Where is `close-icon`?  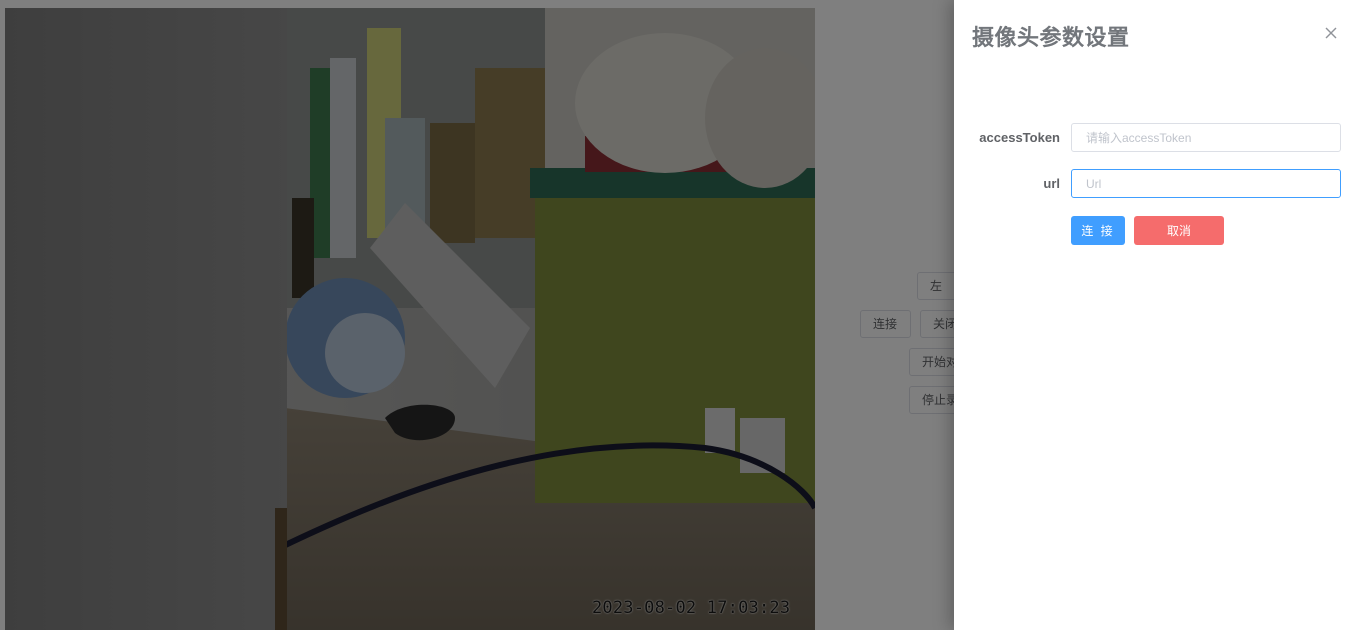
close-icon is located at coordinates (1331, 33).